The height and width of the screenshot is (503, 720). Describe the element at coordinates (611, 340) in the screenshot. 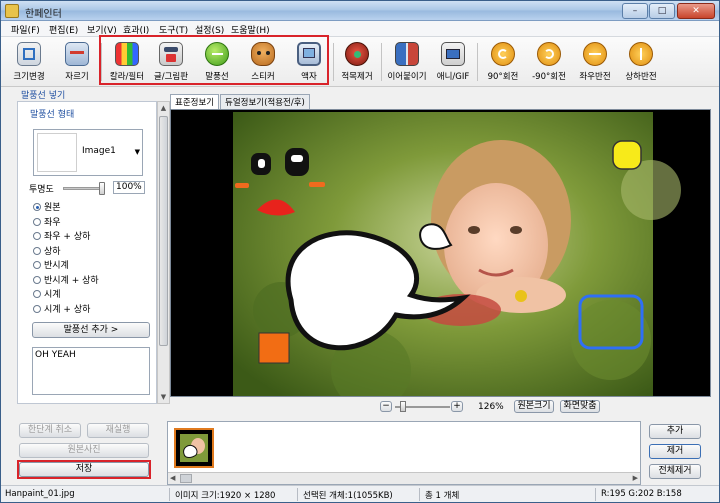

I see `grass-blur` at that location.